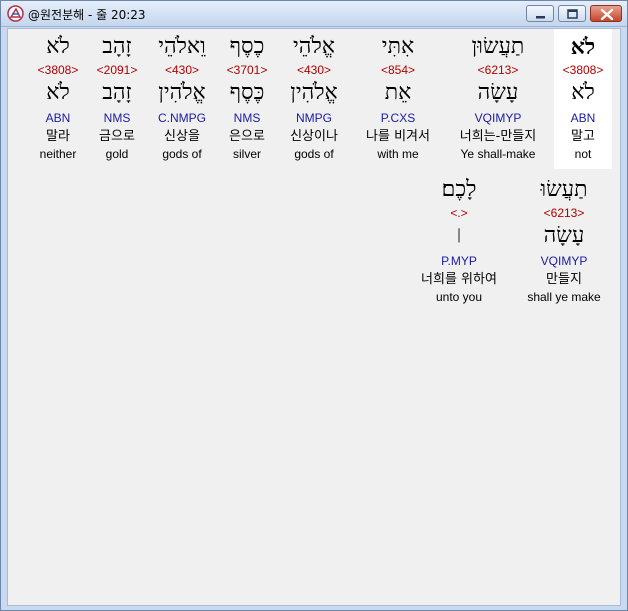 This screenshot has height=611, width=628. I want to click on korean-gloss: 만들지, so click(564, 279).